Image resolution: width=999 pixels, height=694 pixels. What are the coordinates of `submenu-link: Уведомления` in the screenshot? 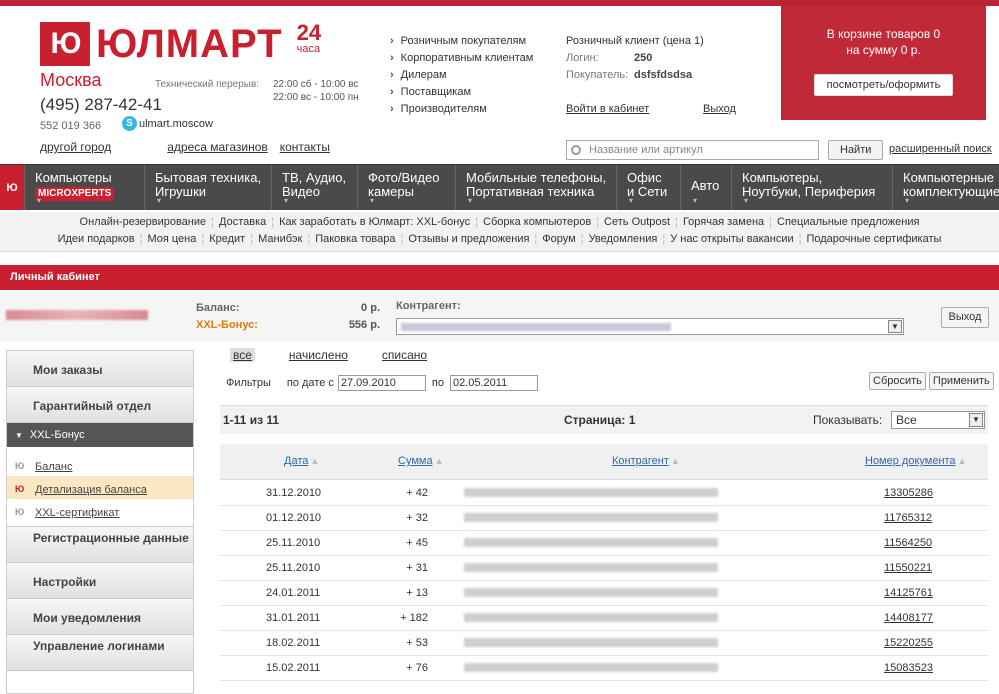 It's located at (623, 239).